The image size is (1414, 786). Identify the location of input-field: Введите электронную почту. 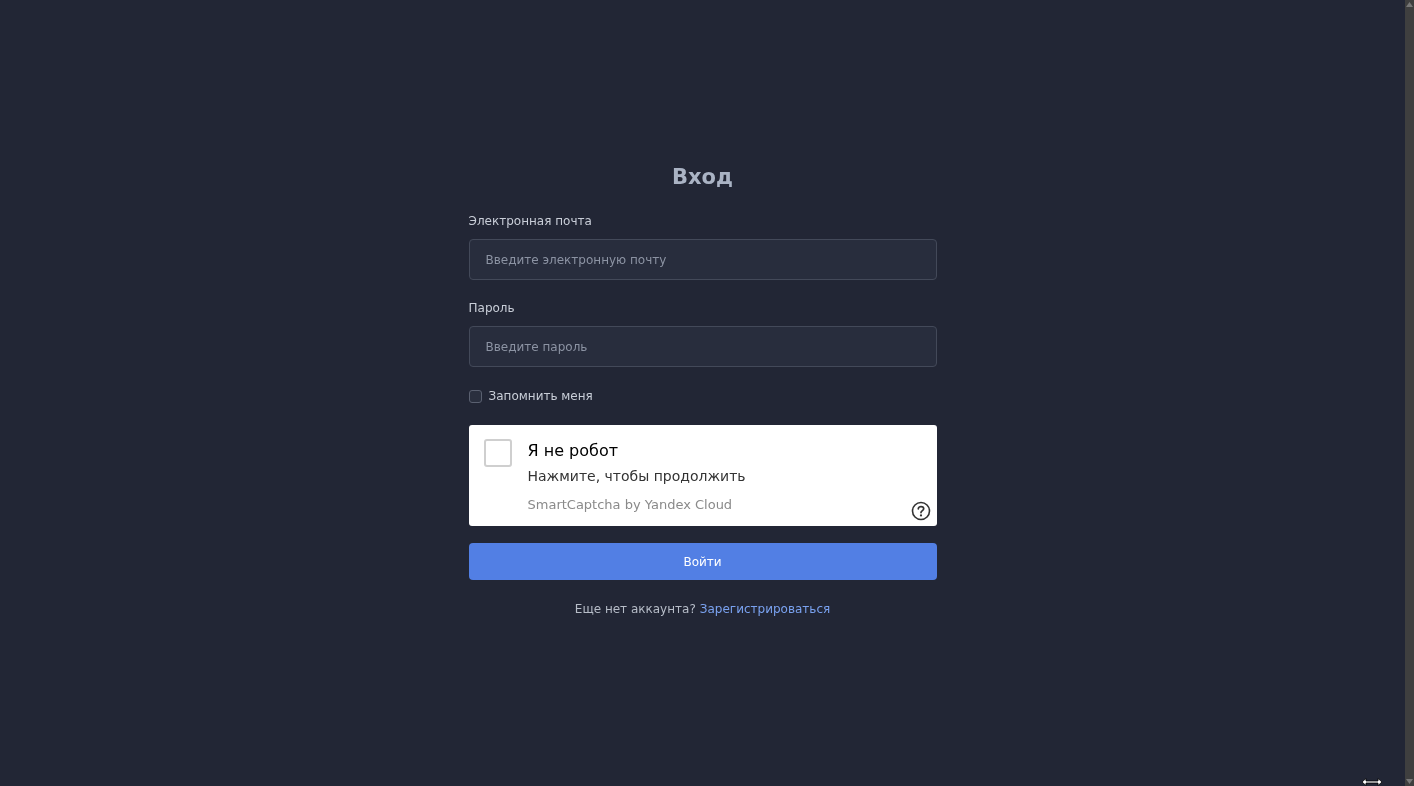
(702, 259).